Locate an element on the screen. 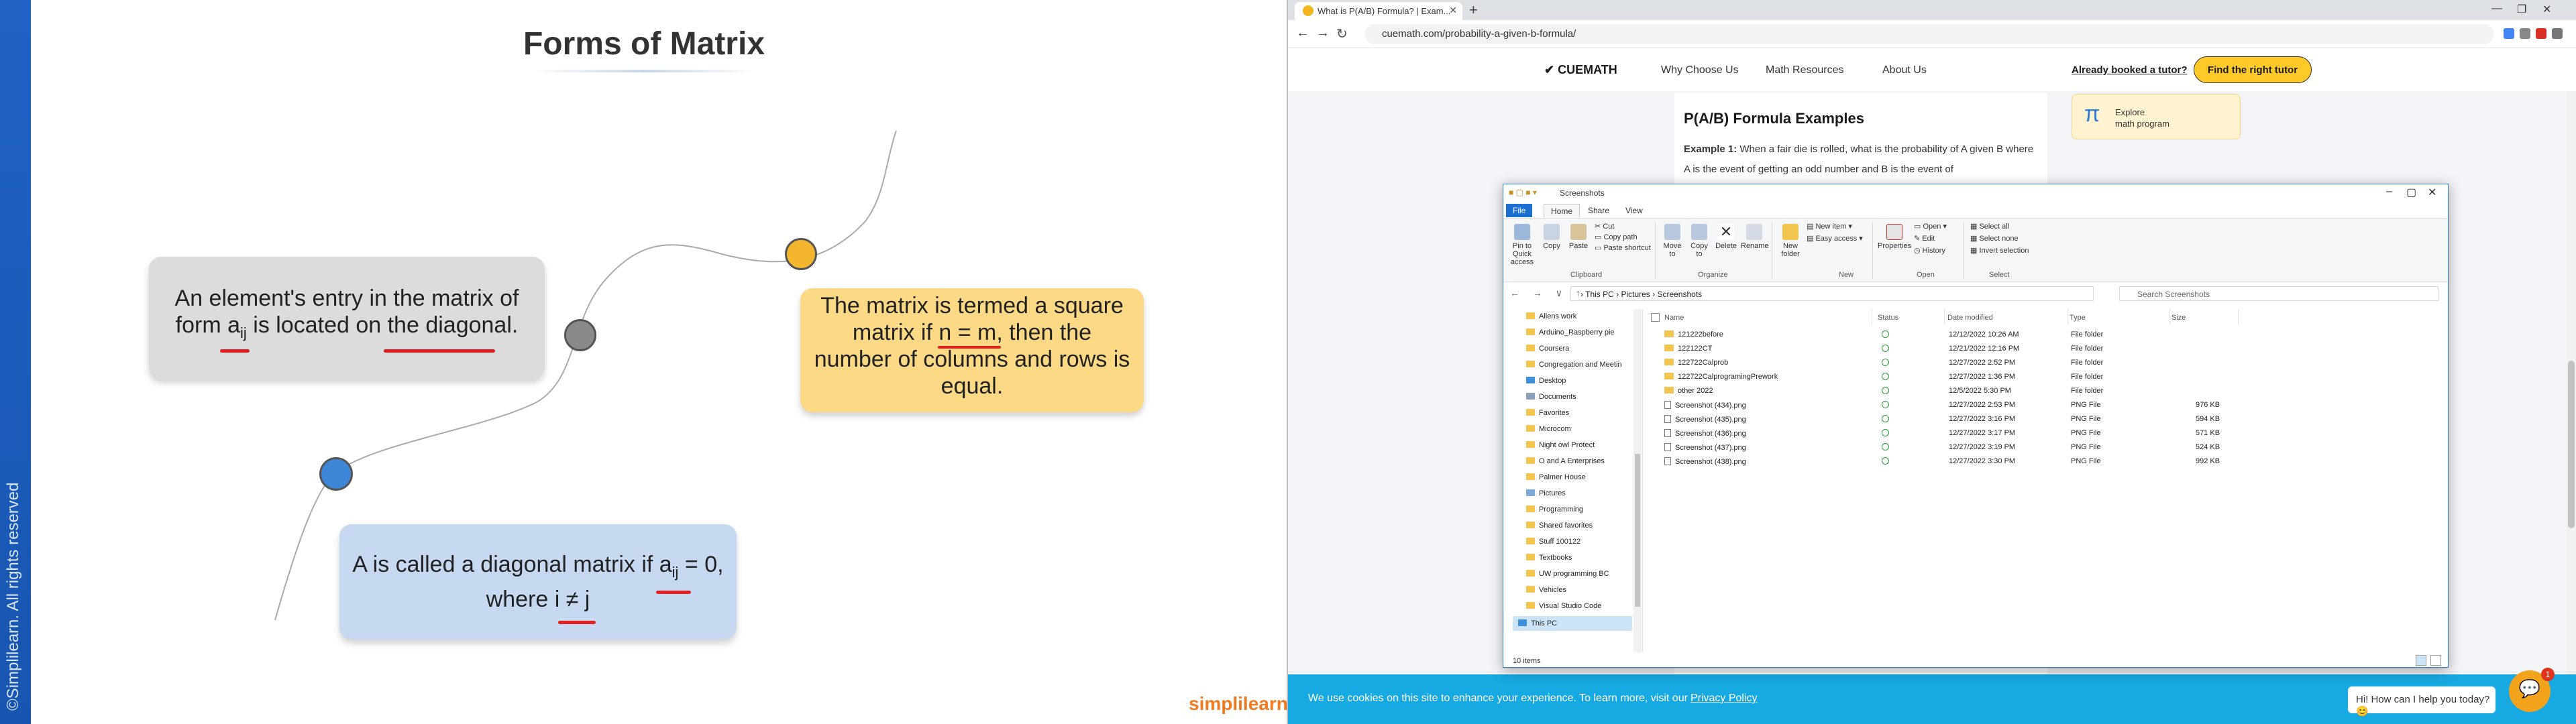 The height and width of the screenshot is (724, 2576). edit-button: ✎ Edit is located at coordinates (1924, 239).